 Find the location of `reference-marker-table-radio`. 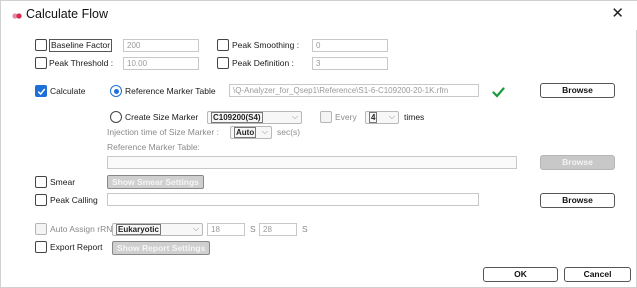

reference-marker-table-radio is located at coordinates (116, 91).